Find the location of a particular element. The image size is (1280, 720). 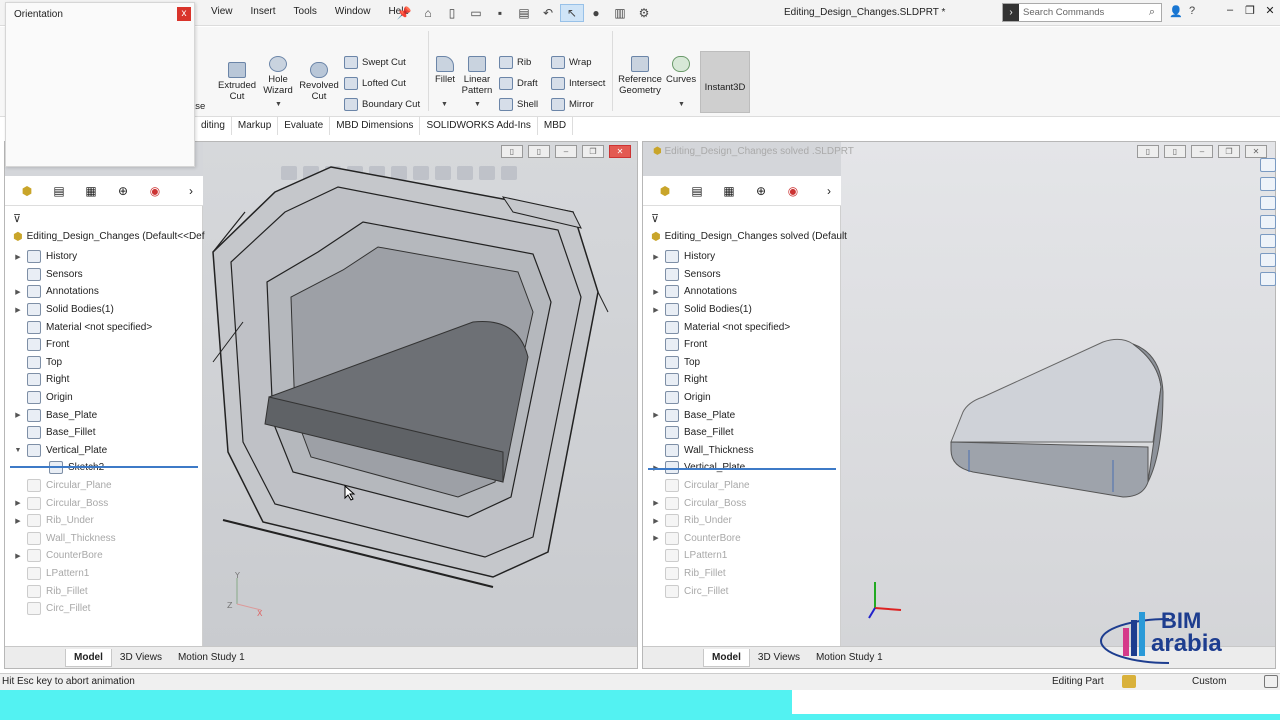

home-icon: ⌂ is located at coordinates (428, 13).